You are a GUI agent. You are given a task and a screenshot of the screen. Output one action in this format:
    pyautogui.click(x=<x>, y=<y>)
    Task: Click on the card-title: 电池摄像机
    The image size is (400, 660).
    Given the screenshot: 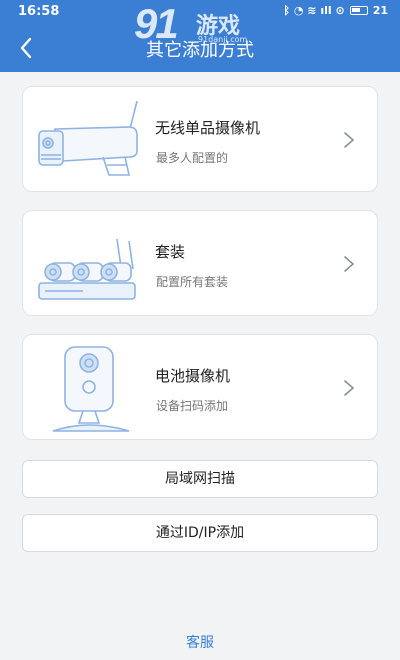 What is the action you would take?
    pyautogui.click(x=193, y=376)
    